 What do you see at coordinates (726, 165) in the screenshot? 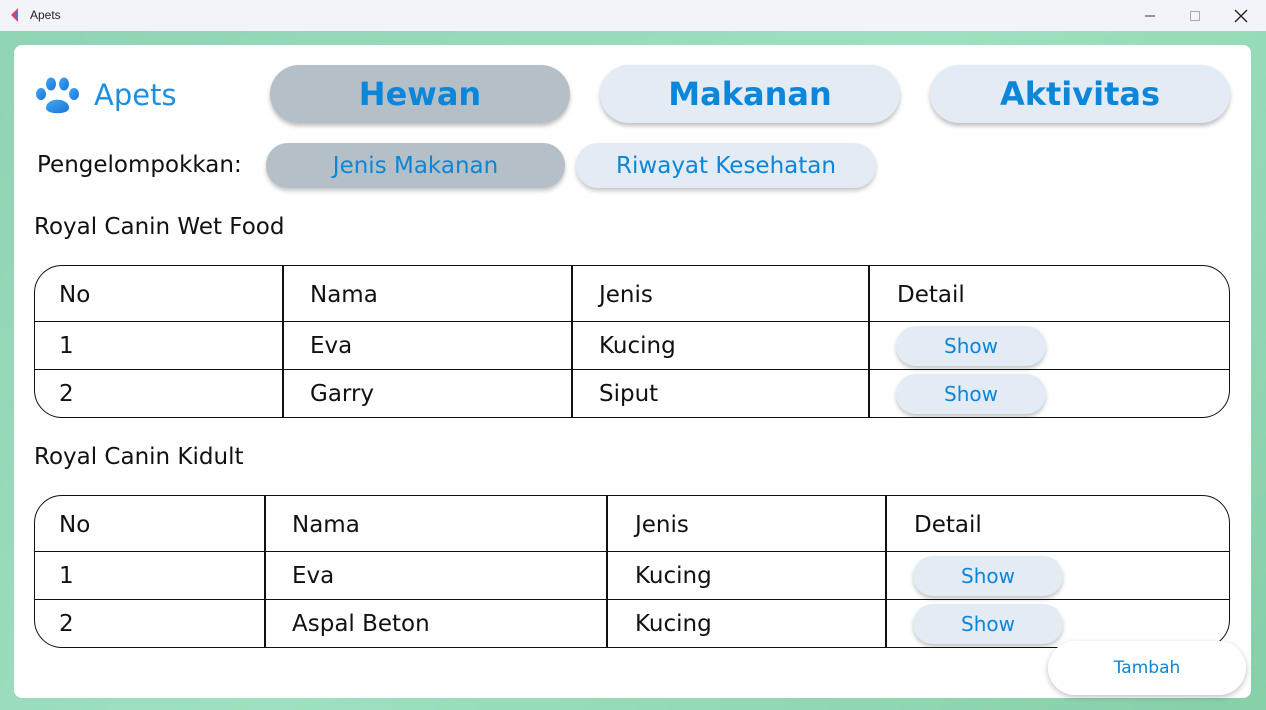
I see `group-riwayat-kesehatan-button: Riwayat Kesehatan` at bounding box center [726, 165].